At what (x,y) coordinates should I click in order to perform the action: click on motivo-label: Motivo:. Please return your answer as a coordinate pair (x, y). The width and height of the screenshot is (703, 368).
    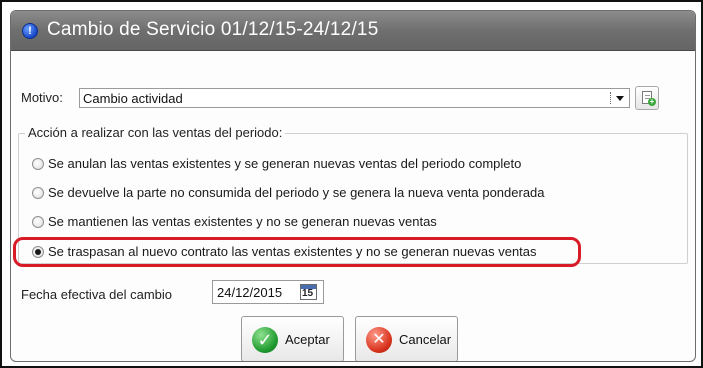
    Looking at the image, I should click on (42, 97).